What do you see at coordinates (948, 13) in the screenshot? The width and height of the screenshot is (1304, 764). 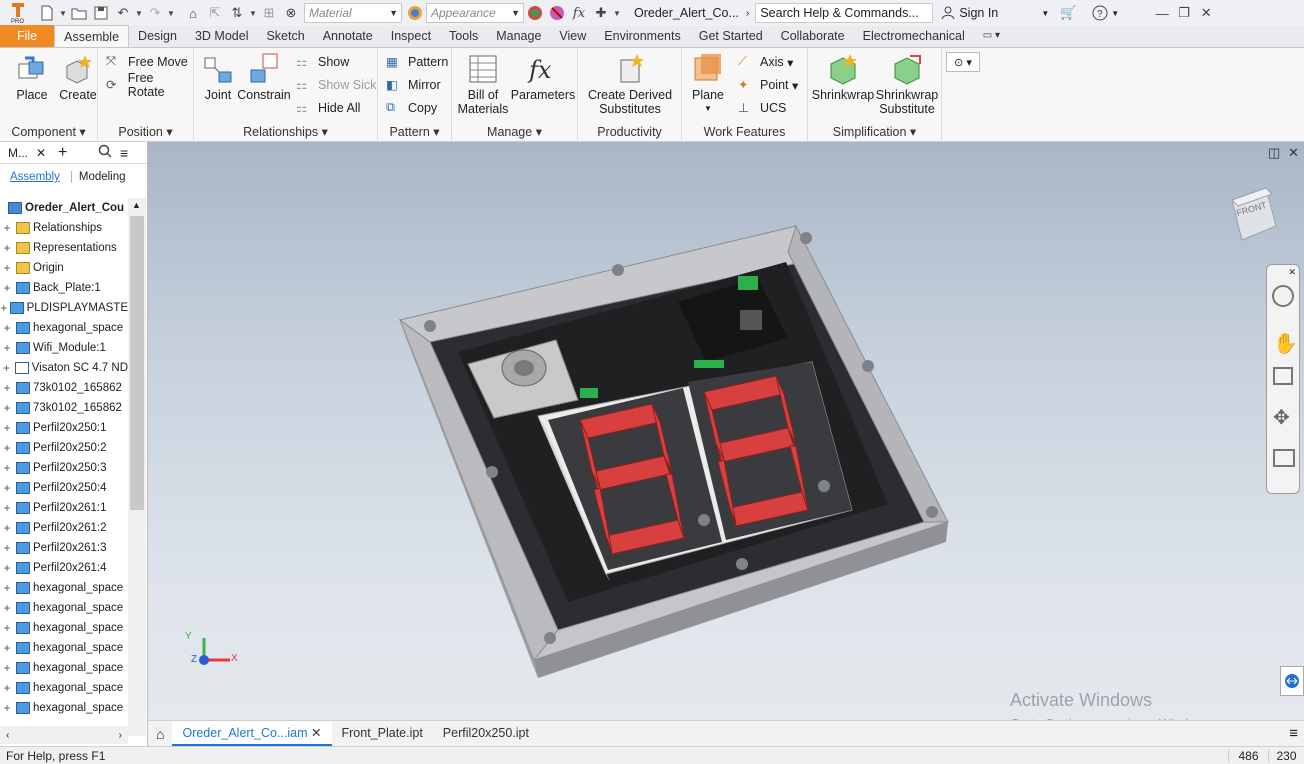 I see `user-icon` at bounding box center [948, 13].